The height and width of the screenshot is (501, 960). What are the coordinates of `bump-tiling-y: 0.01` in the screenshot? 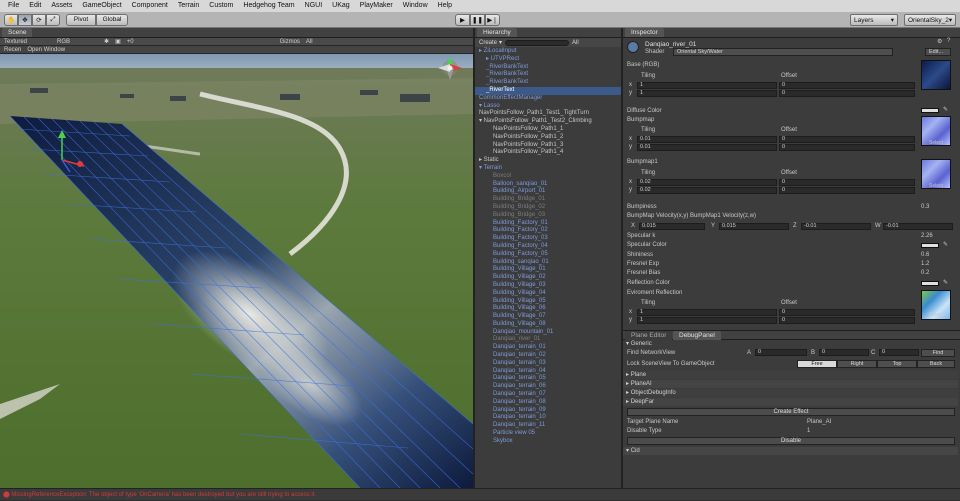 It's located at (707, 147).